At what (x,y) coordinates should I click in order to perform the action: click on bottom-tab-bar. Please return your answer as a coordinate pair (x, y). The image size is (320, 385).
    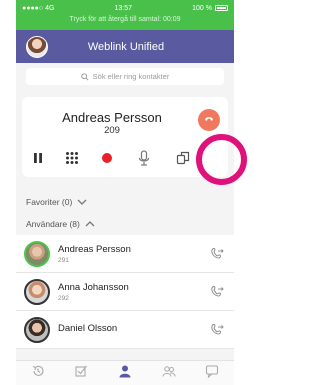
    Looking at the image, I should click on (125, 372).